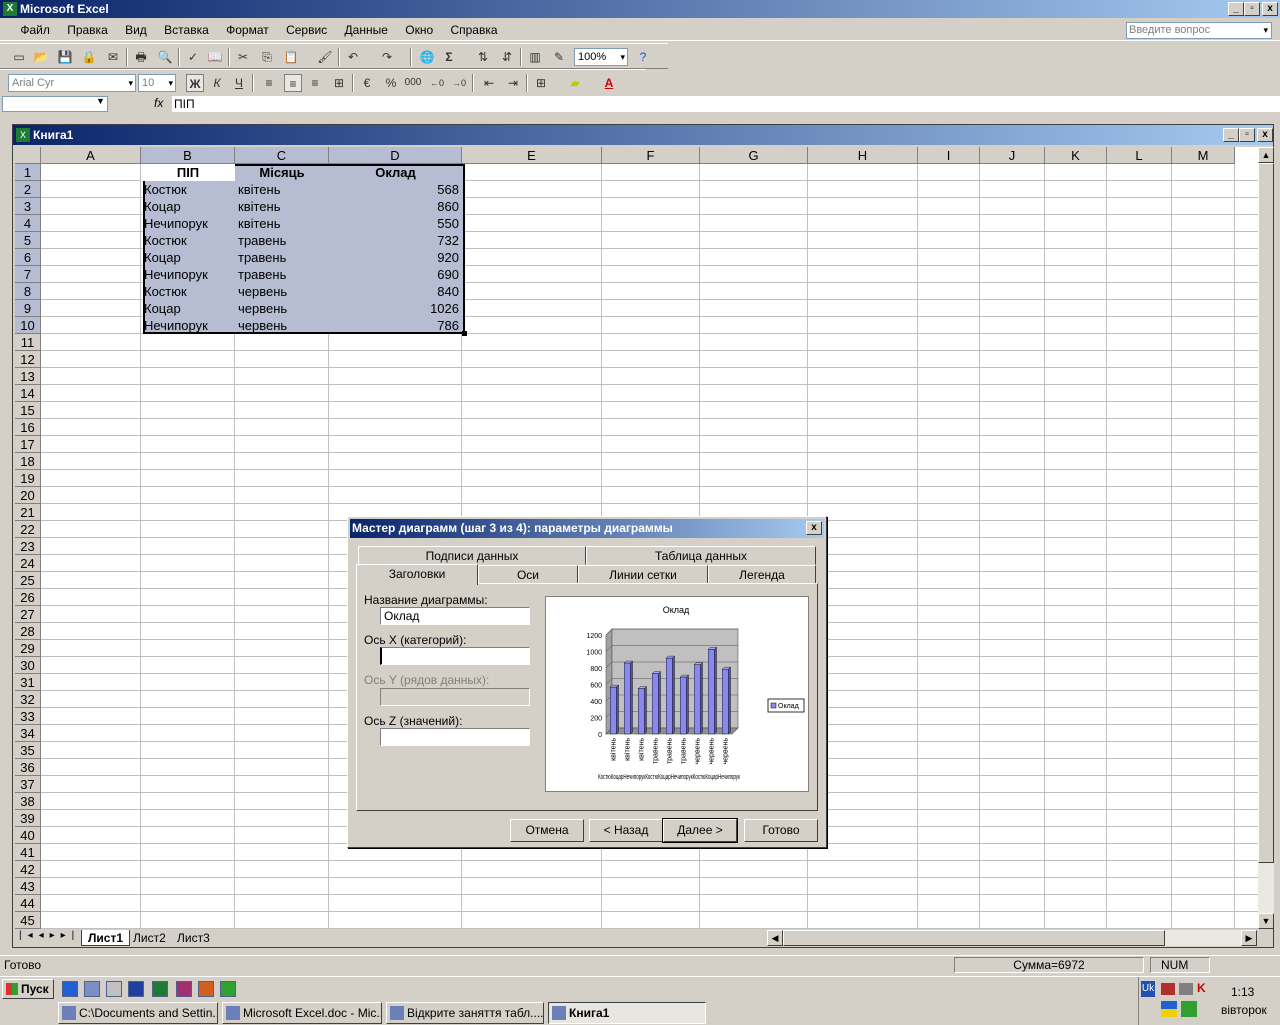 The width and height of the screenshot is (1280, 1025). What do you see at coordinates (483, 57) in the screenshot?
I see `sort-ascending-icon: ⇅` at bounding box center [483, 57].